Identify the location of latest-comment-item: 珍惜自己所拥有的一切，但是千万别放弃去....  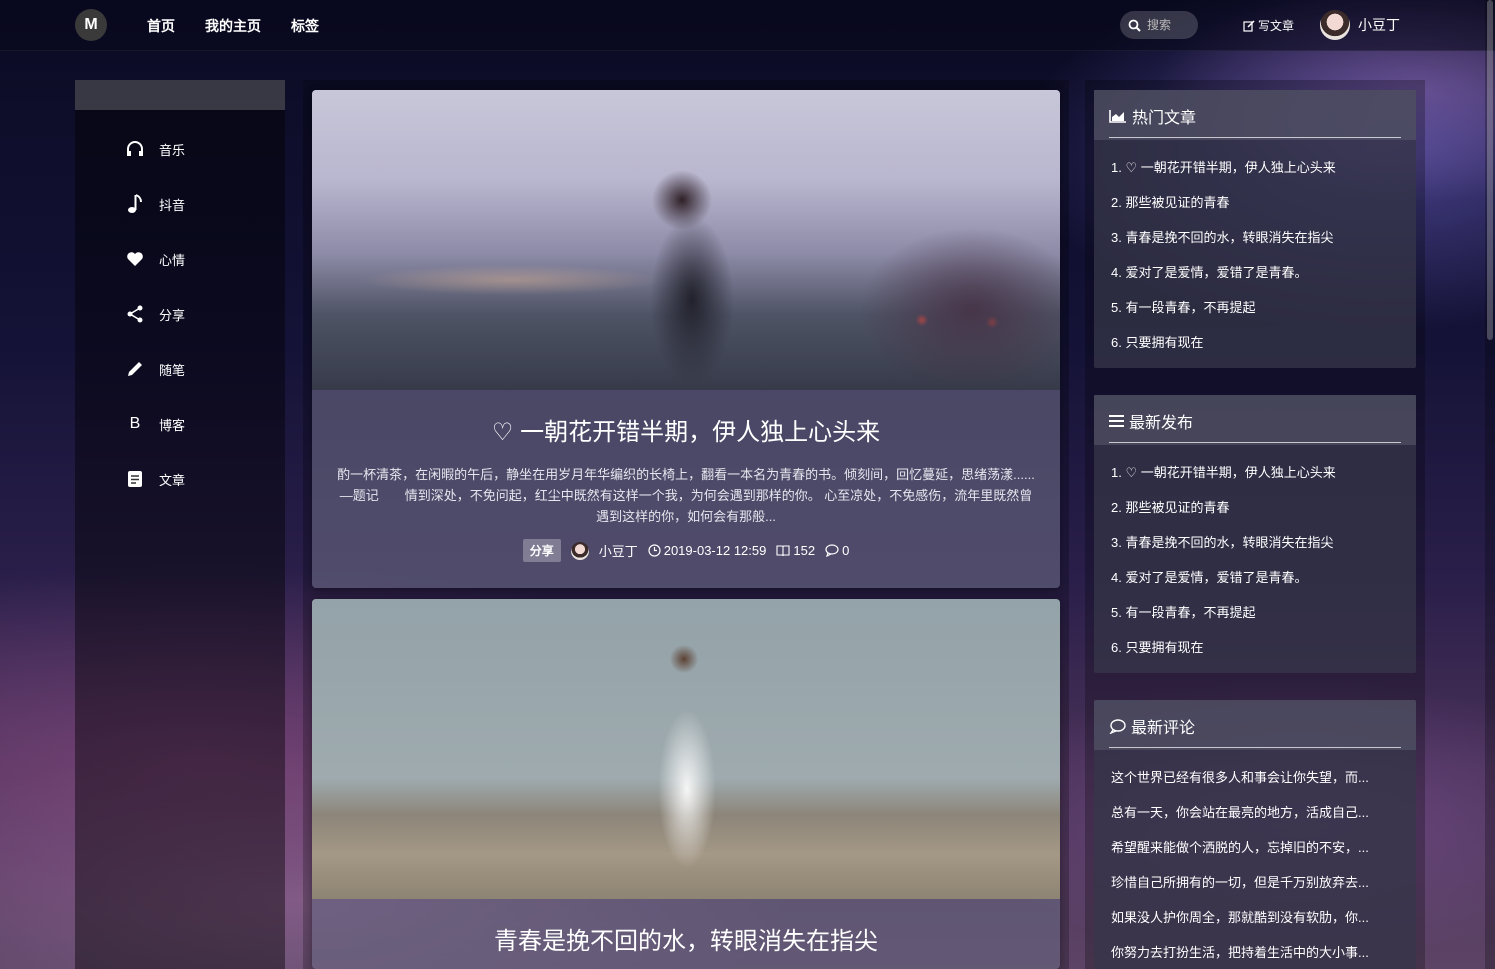
(1263, 882).